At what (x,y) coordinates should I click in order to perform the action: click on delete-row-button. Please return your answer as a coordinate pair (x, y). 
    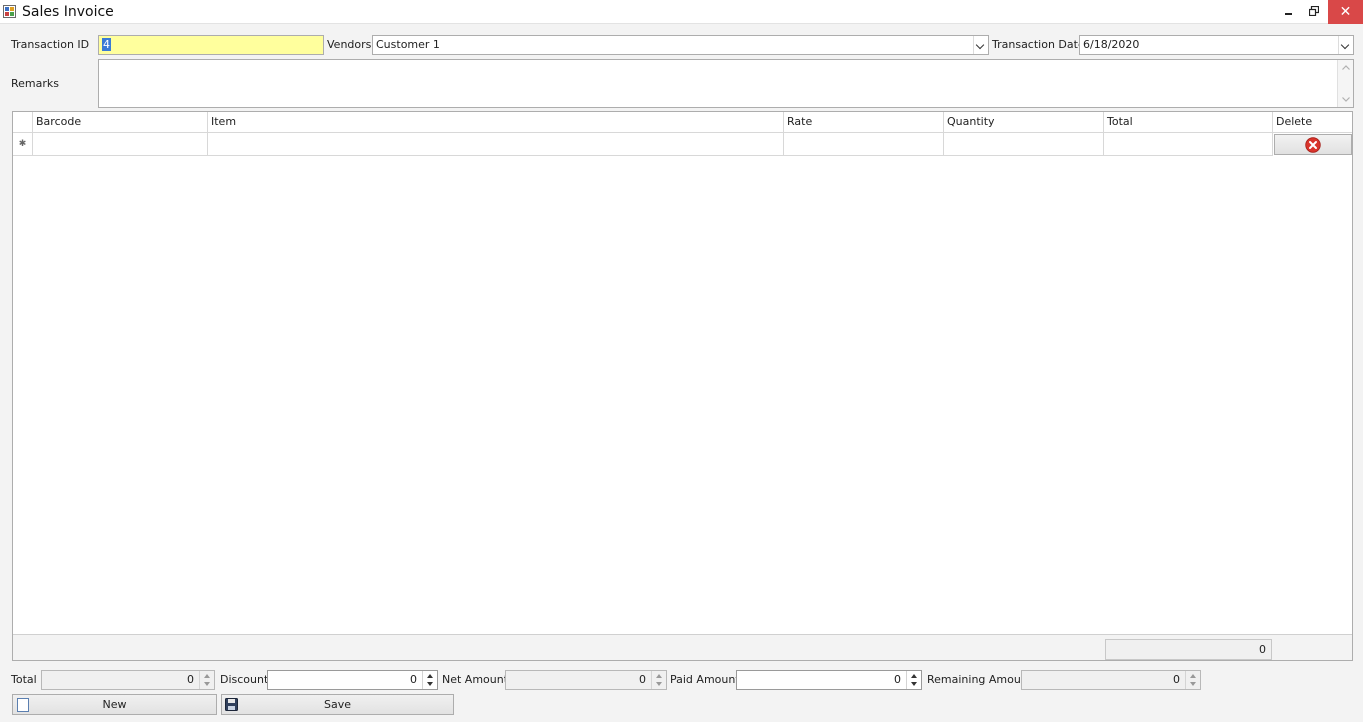
    Looking at the image, I should click on (1313, 144).